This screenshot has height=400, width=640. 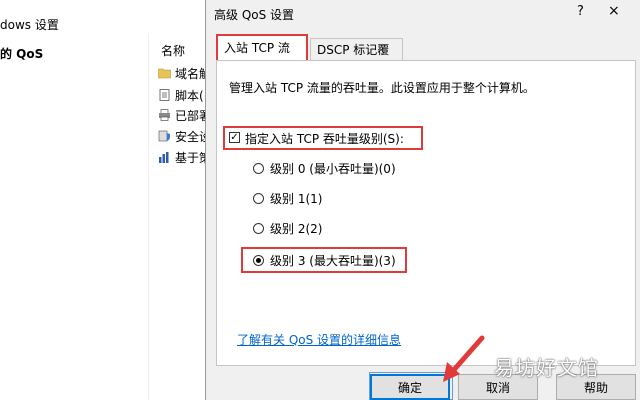 What do you see at coordinates (164, 73) in the screenshot?
I see `folder-icon` at bounding box center [164, 73].